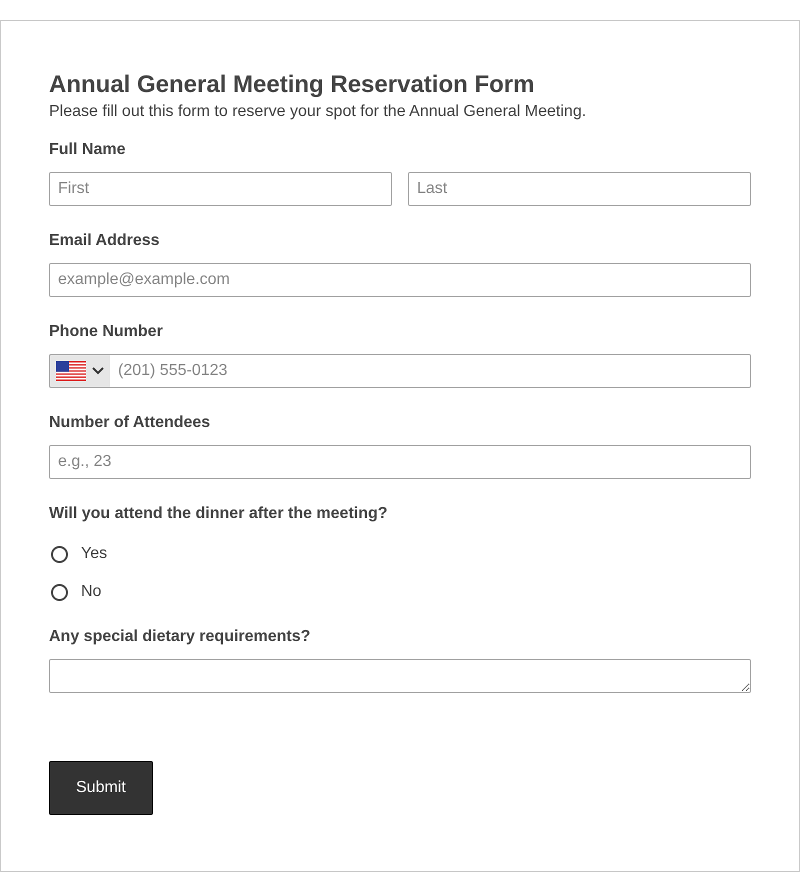 The width and height of the screenshot is (800, 873). I want to click on text-field: First, so click(220, 189).